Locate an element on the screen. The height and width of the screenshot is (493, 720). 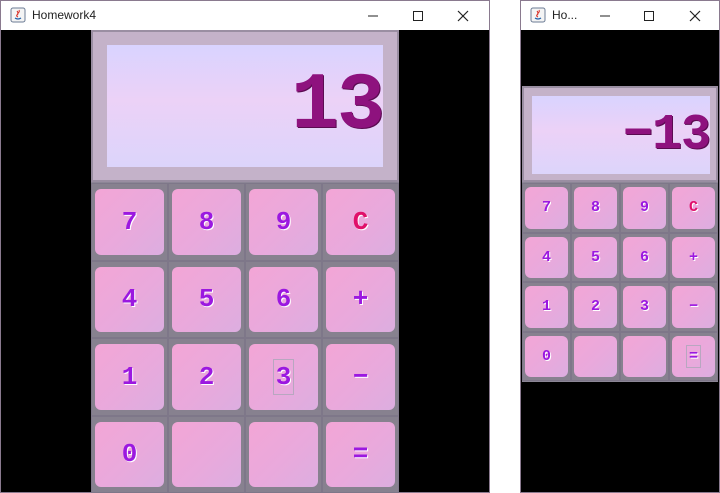
equals-label: = is located at coordinates (693, 356).